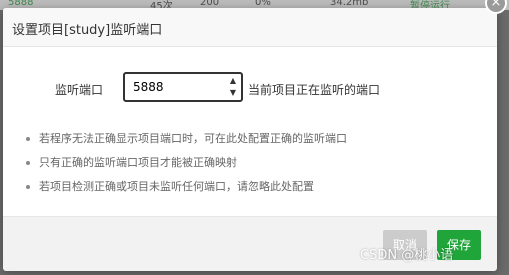 This screenshot has height=275, width=509. What do you see at coordinates (185, 144) in the screenshot?
I see `tip-item: 若程序无法正确显示项目端口时，可在此处配置正确的监听端口` at bounding box center [185, 144].